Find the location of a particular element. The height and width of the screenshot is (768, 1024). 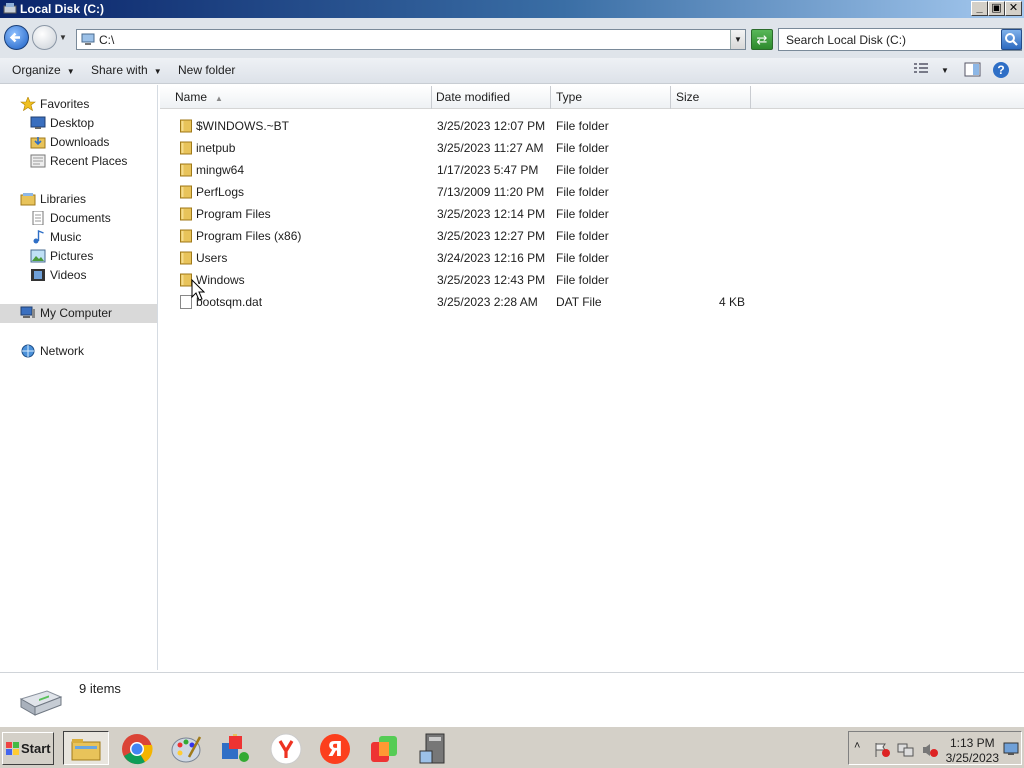

taskbar-paint-button is located at coordinates (186, 748).